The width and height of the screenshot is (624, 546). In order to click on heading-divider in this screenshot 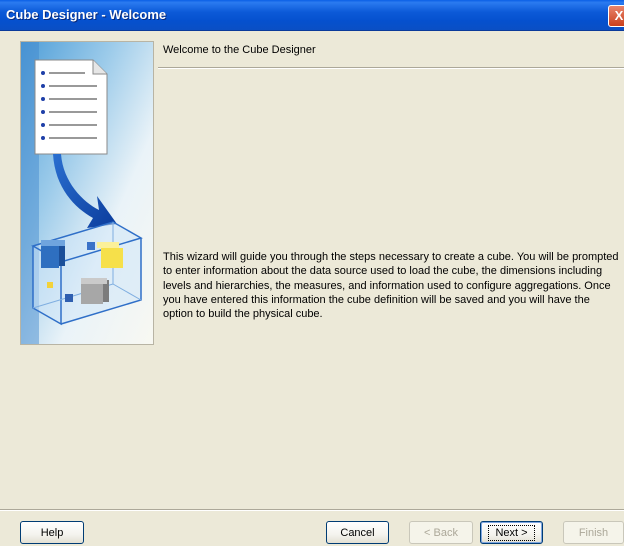, I will do `click(391, 68)`.